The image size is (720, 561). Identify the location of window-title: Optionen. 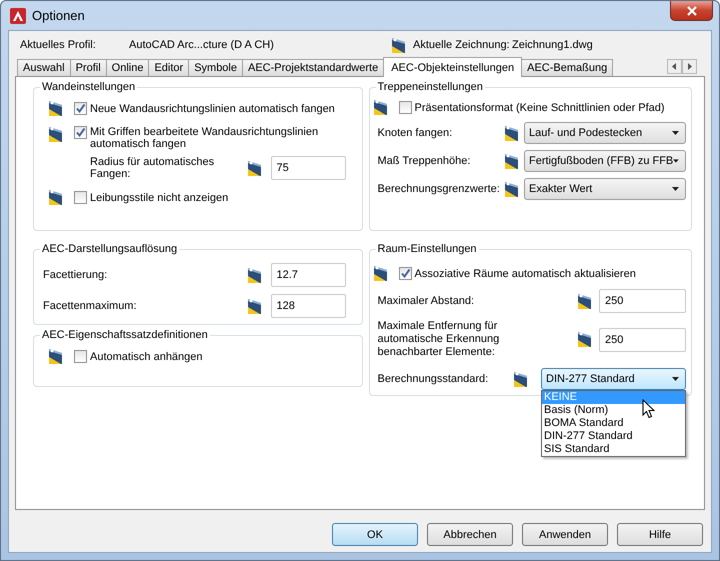
(58, 15).